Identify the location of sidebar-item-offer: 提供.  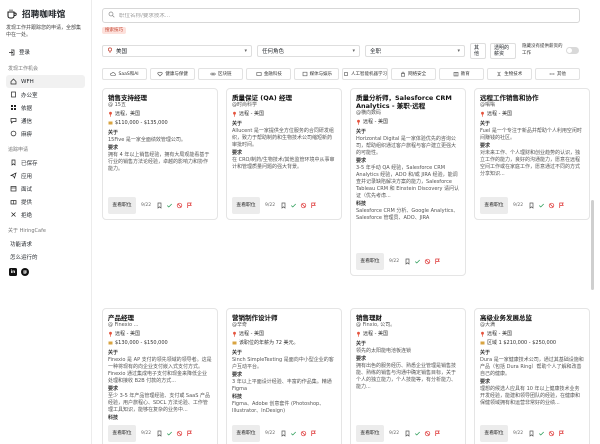
(45, 201).